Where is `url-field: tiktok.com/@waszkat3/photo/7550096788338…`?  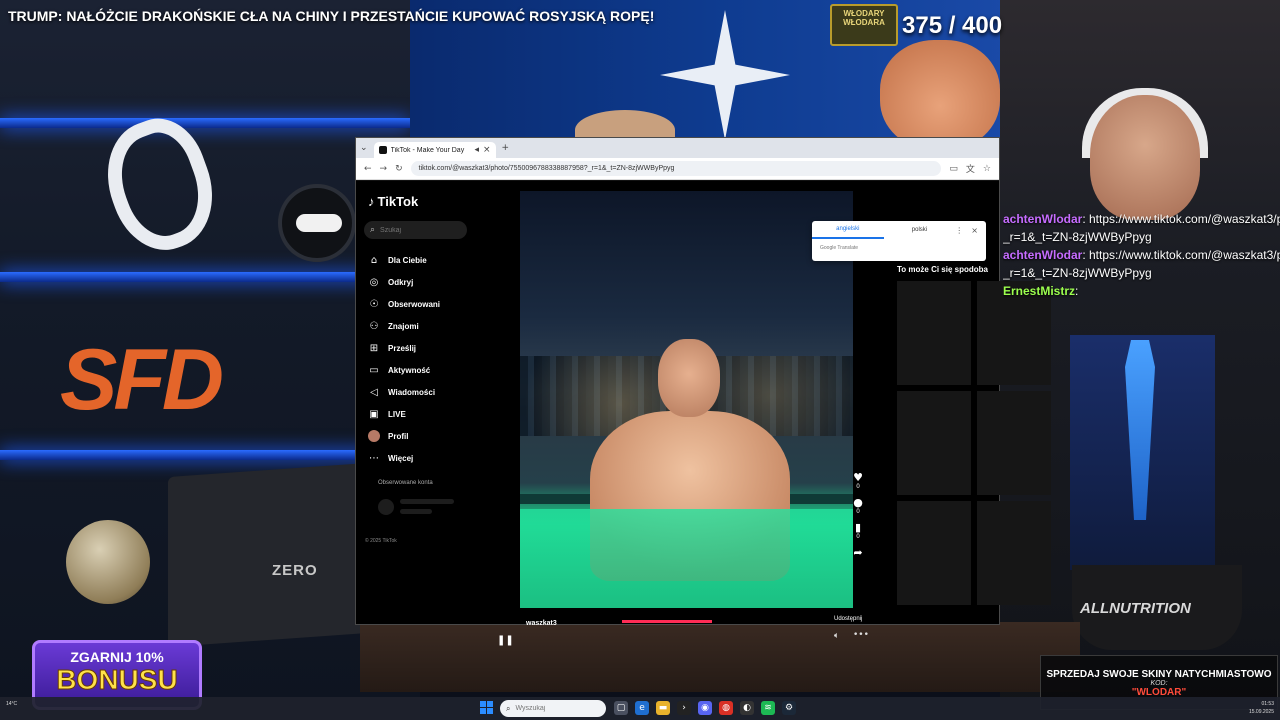 url-field: tiktok.com/@waszkat3/photo/7550096788338… is located at coordinates (676, 168).